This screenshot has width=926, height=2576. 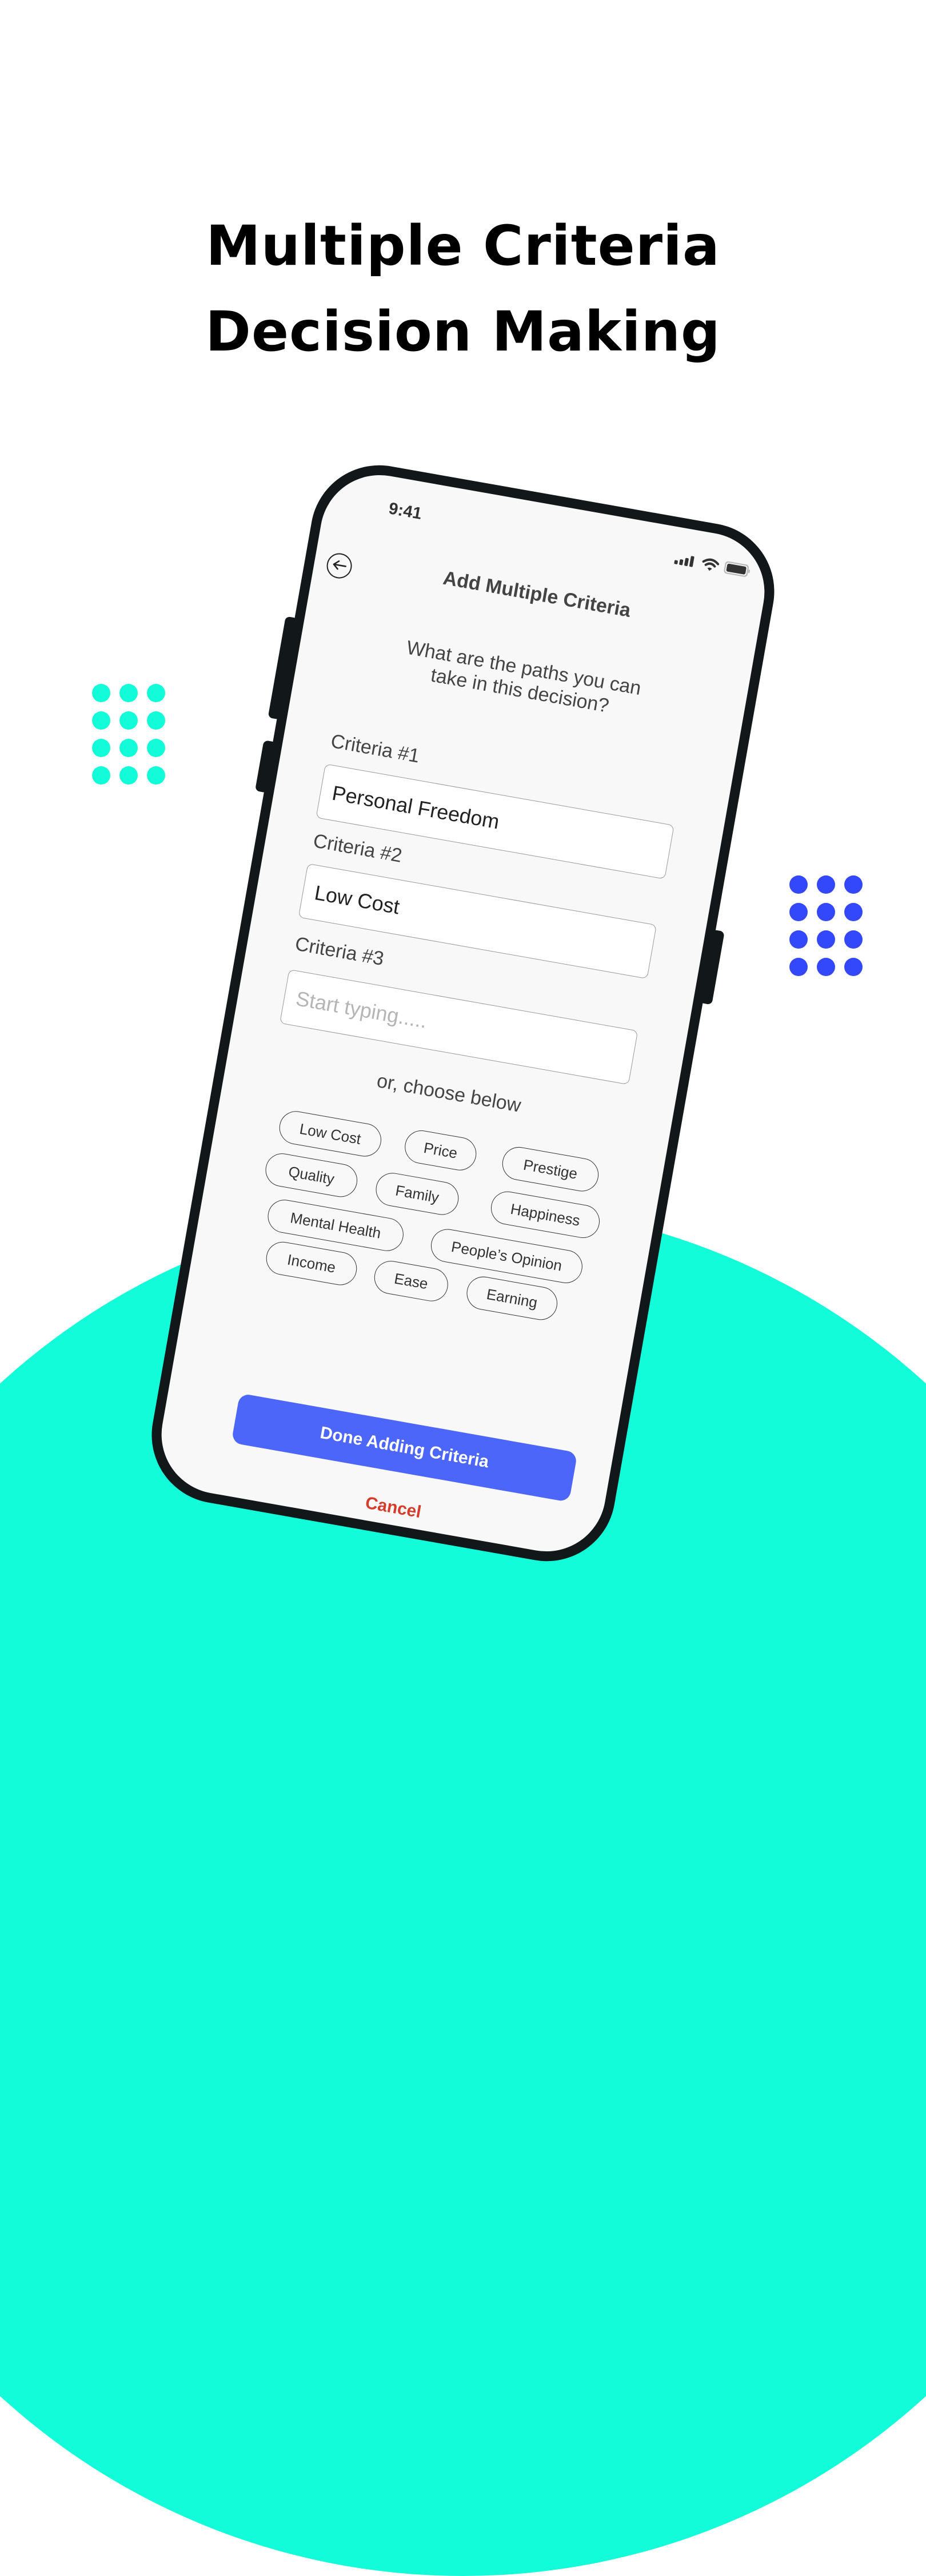 What do you see at coordinates (417, 1194) in the screenshot?
I see `chip-family: Family` at bounding box center [417, 1194].